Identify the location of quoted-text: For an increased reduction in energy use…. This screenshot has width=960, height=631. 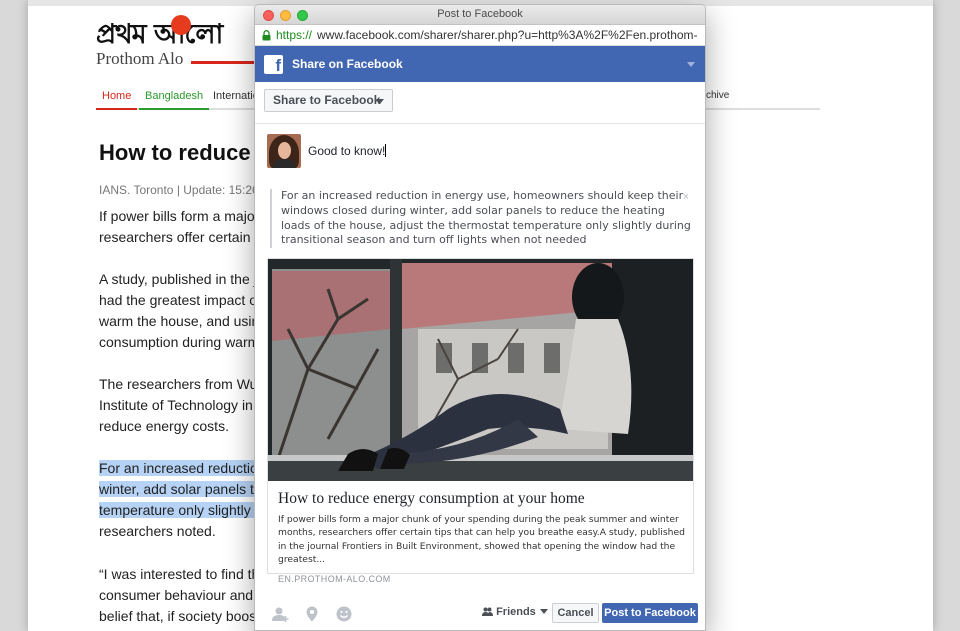
(481, 219).